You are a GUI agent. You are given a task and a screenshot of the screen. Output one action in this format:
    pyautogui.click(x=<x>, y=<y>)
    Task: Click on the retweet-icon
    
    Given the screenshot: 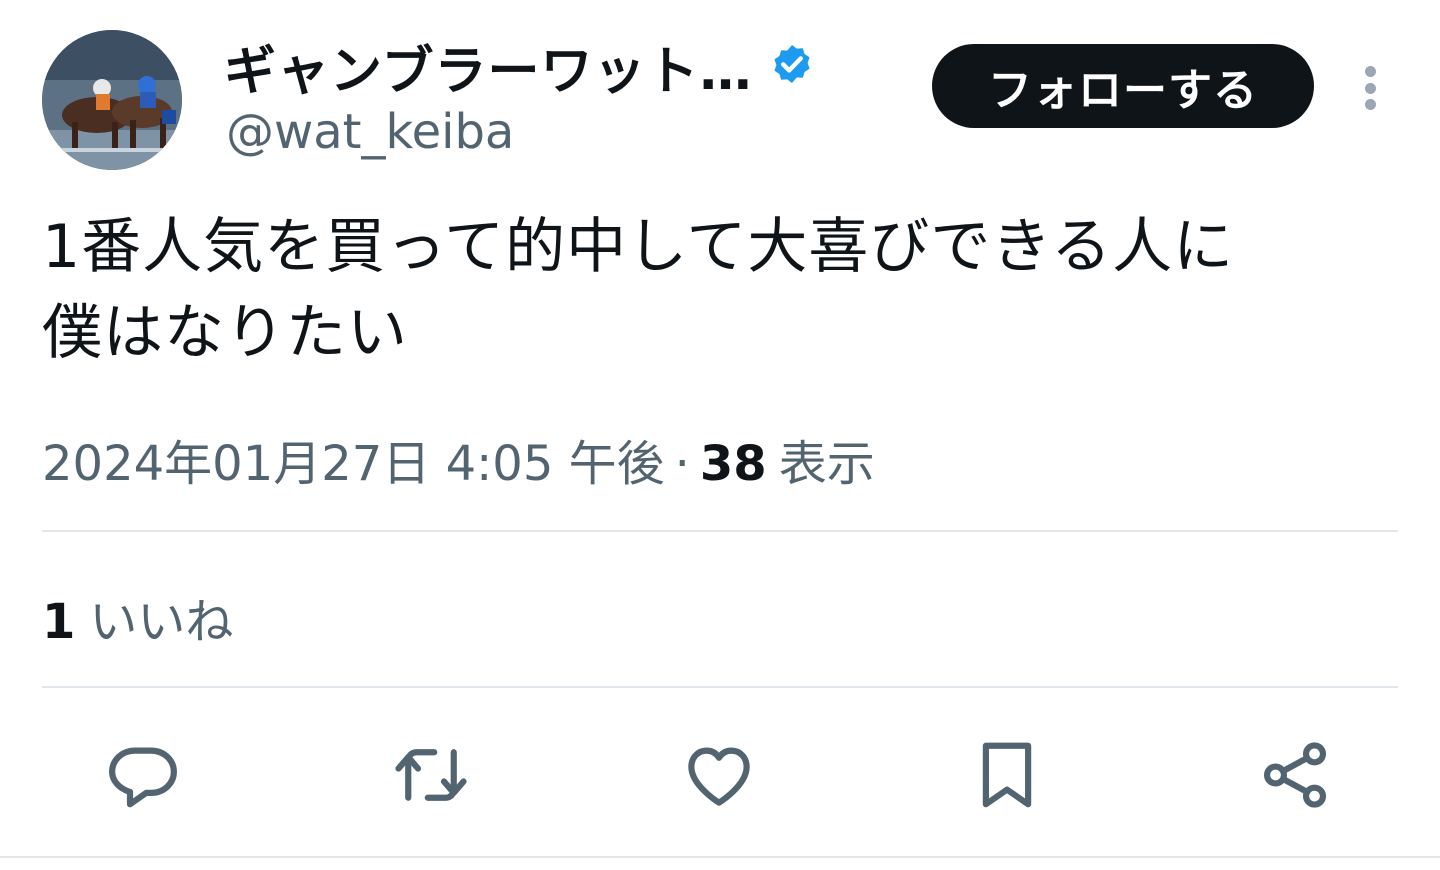 What is the action you would take?
    pyautogui.click(x=431, y=775)
    